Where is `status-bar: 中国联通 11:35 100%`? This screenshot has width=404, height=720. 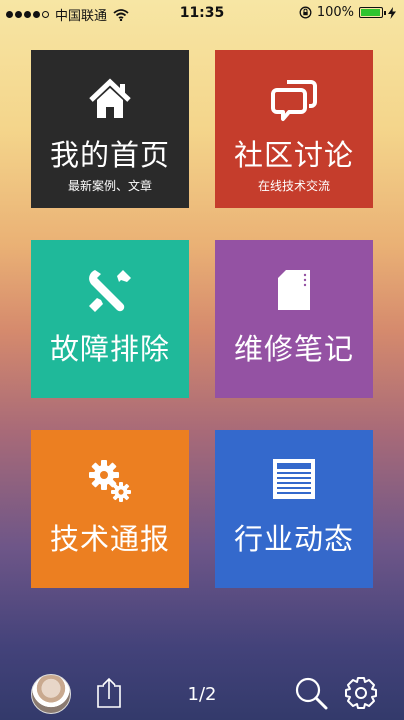 status-bar: 中国联通 11:35 100% is located at coordinates (202, 13).